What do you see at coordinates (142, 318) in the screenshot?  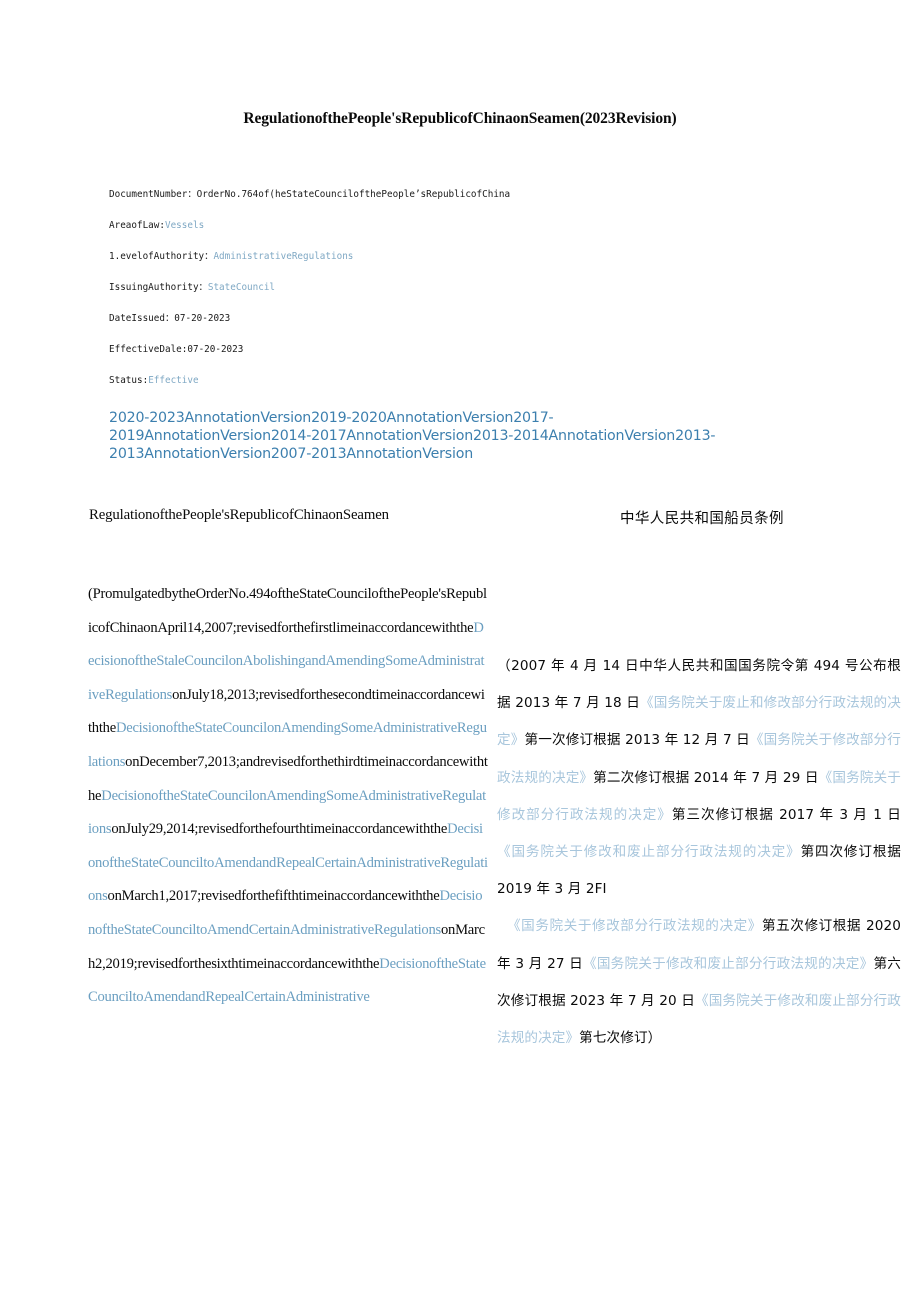 I see `metadata-label: DateIssued：` at bounding box center [142, 318].